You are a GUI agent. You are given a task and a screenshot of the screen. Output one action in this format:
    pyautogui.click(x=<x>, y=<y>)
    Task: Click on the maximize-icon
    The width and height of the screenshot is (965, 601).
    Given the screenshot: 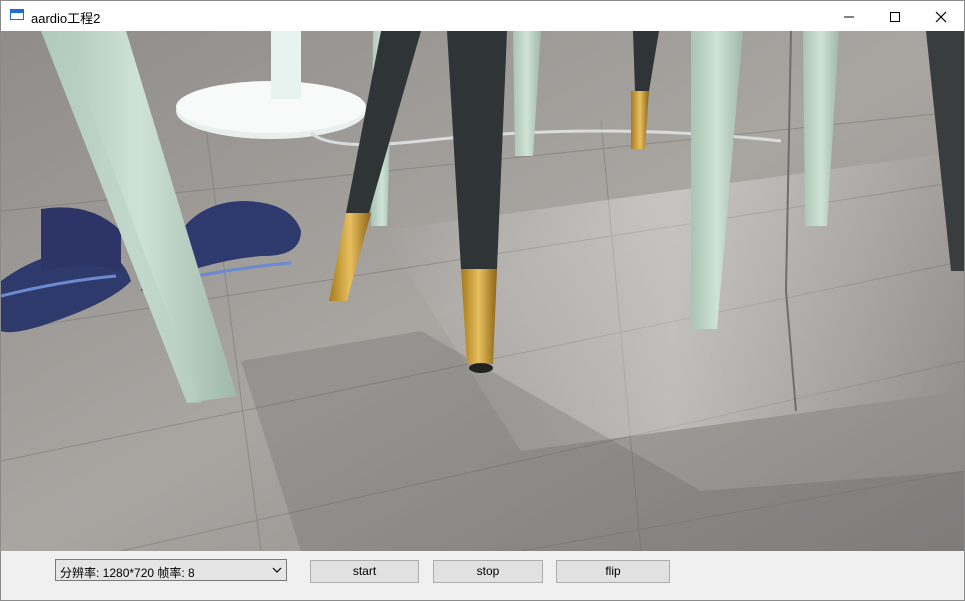 What is the action you would take?
    pyautogui.click(x=895, y=17)
    